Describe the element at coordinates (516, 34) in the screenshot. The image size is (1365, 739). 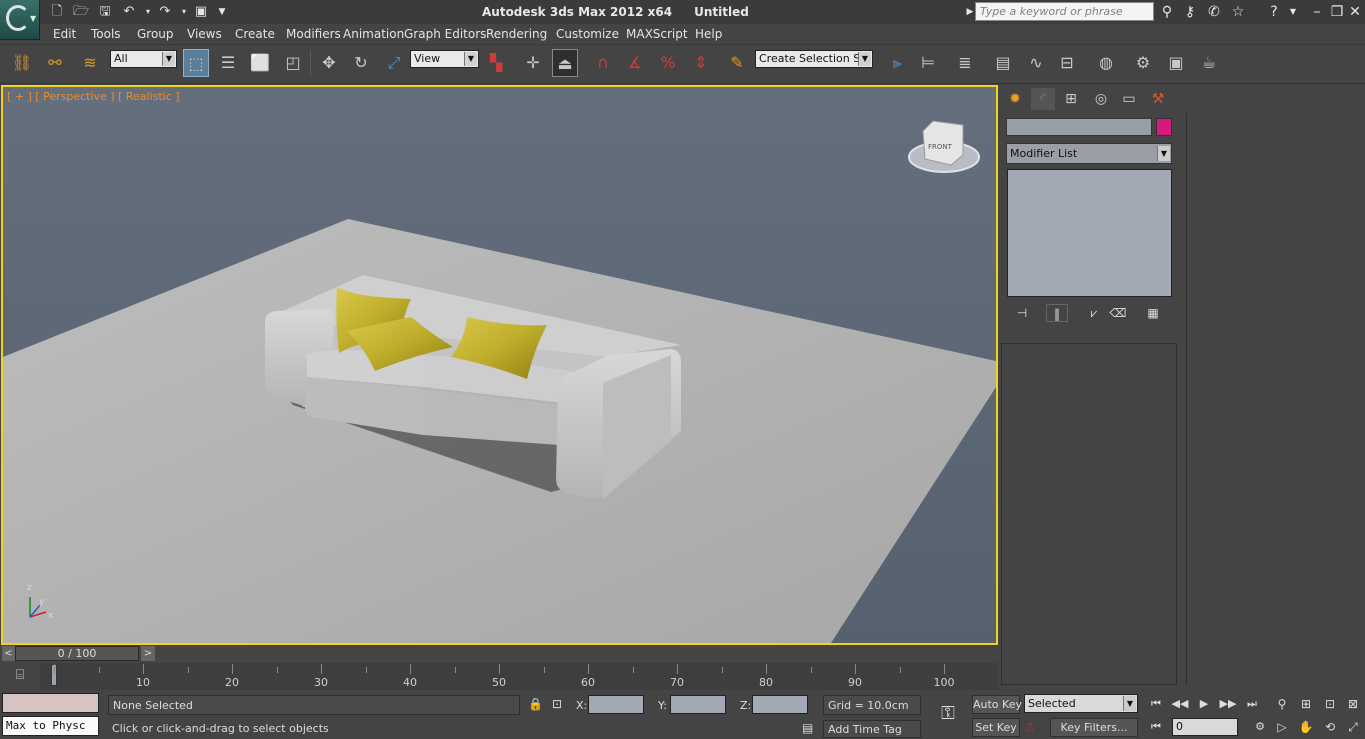
I see `menu-rendering: Rendering` at that location.